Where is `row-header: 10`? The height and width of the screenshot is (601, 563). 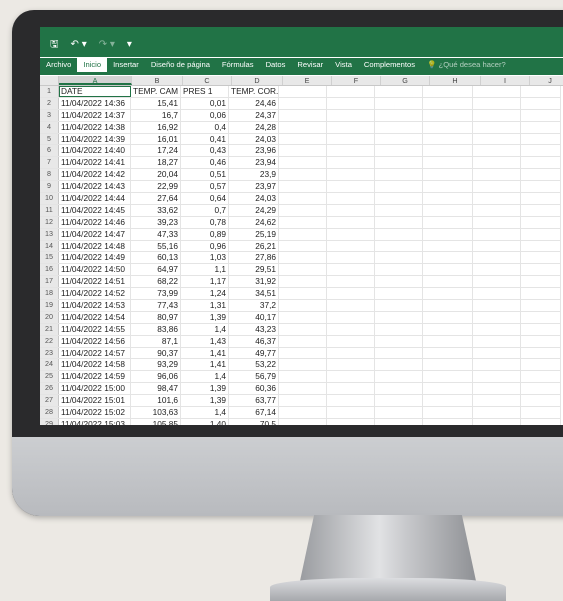
row-header: 10 is located at coordinates (49, 198).